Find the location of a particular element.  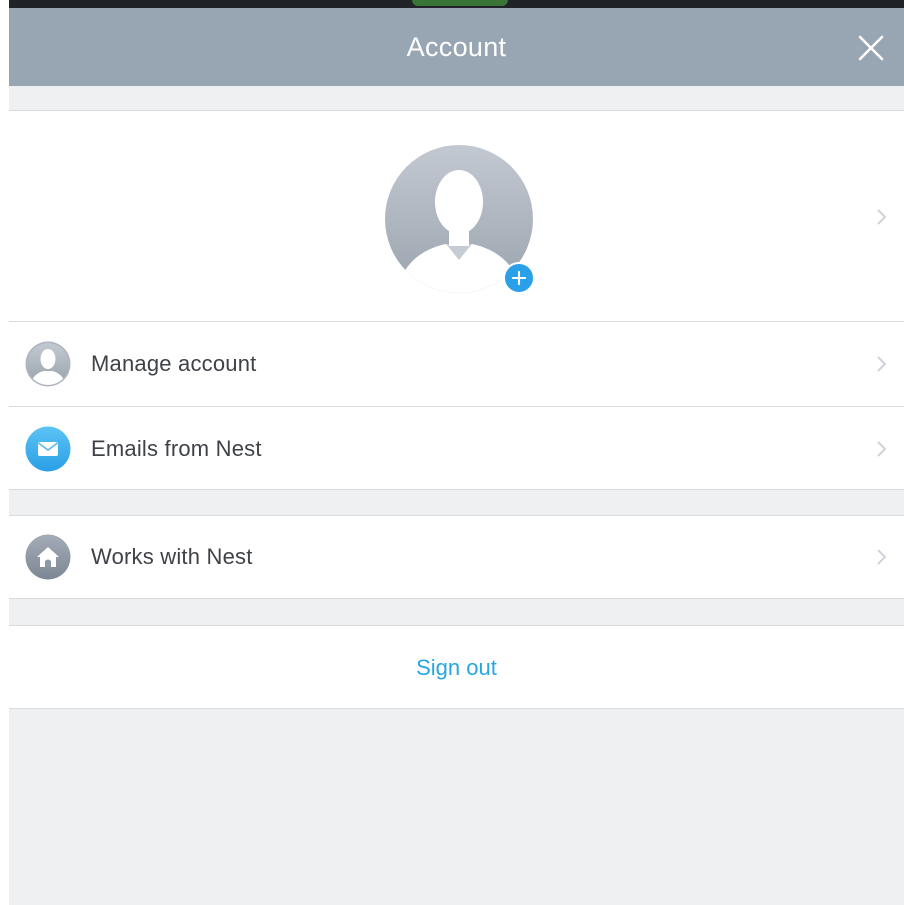

menu-item-label: Manage account is located at coordinates (174, 363).